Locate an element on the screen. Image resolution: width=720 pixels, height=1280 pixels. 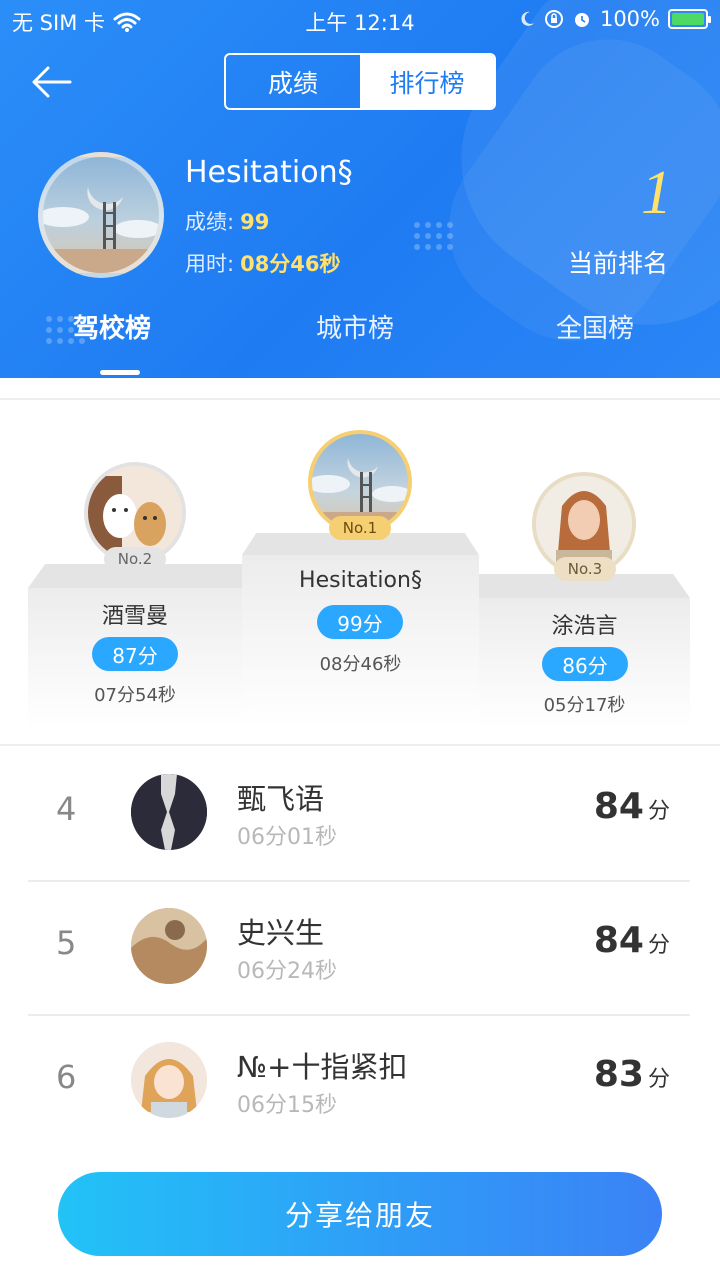
list-item: 5 史兴生 06分24秒 84 分 is located at coordinates (359, 949).